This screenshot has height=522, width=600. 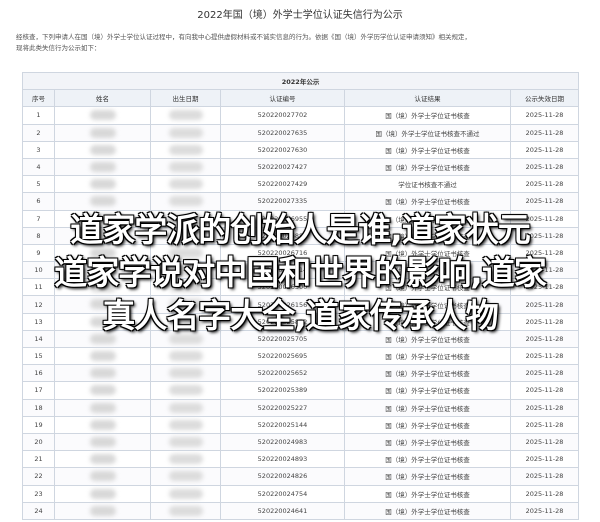 I want to click on table-row: 16 520220025652 国（境）外学士学位证书核查 2025-11-28, so click(x=301, y=373).